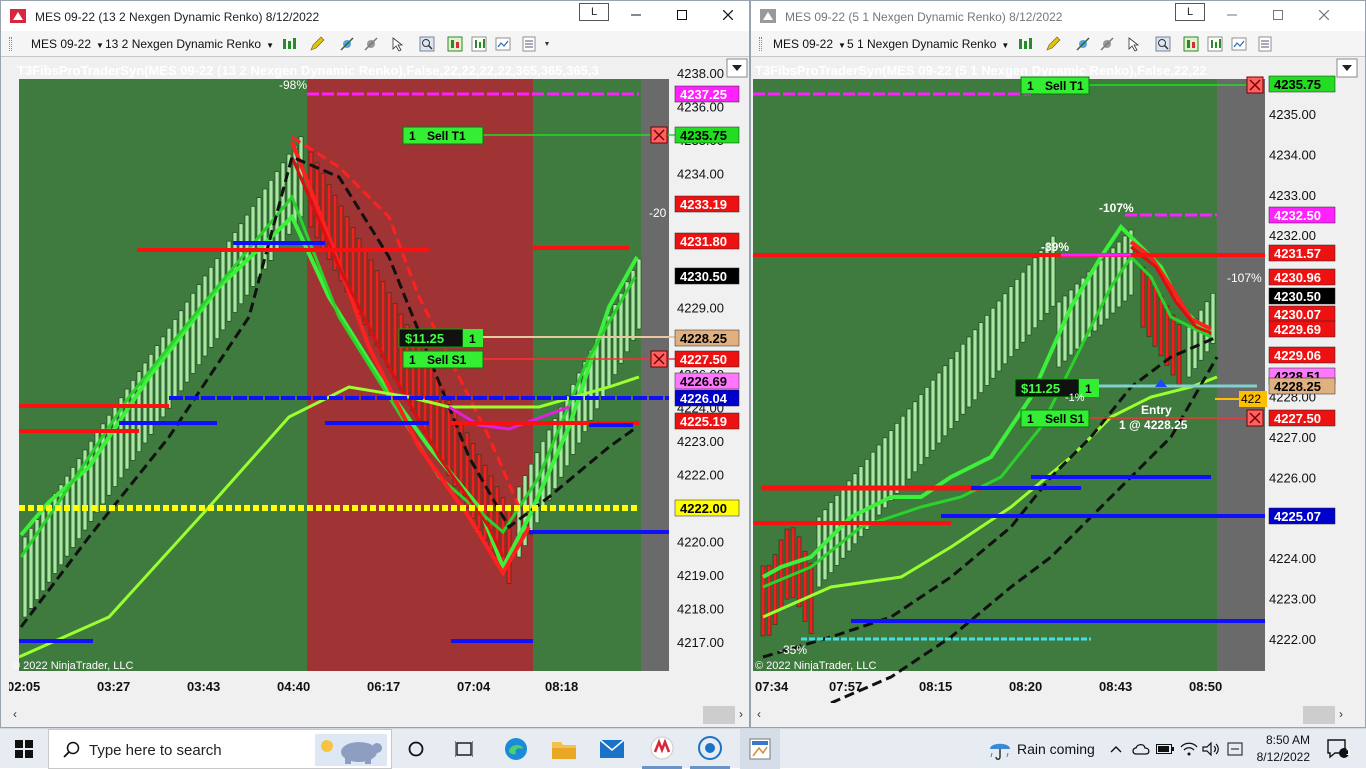 The height and width of the screenshot is (769, 1366). I want to click on notification-center-button: 1, so click(1338, 749).